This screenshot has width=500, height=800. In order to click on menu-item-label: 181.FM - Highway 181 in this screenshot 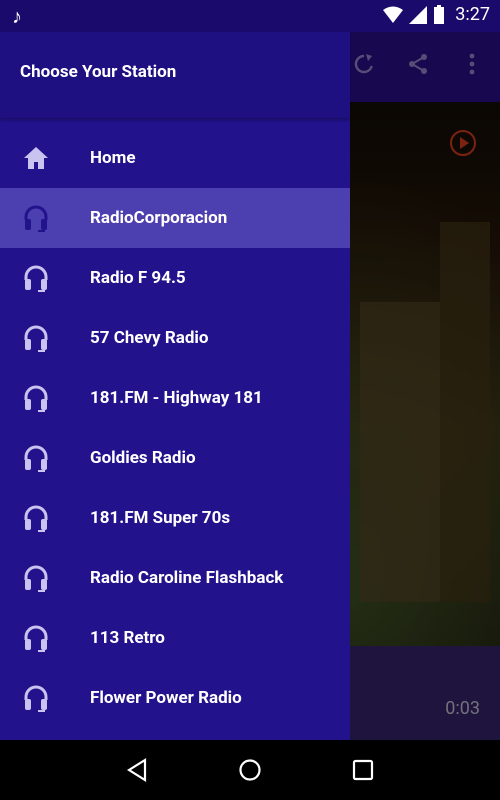, I will do `click(176, 398)`.